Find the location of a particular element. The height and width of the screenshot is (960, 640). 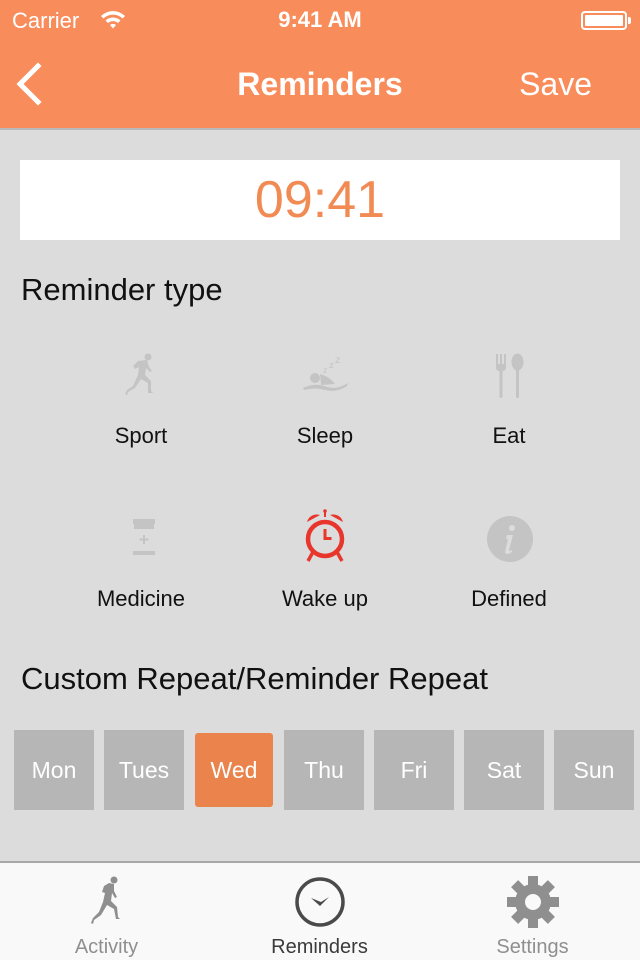

reminder-type-wake-up: Wake up is located at coordinates (325, 560).